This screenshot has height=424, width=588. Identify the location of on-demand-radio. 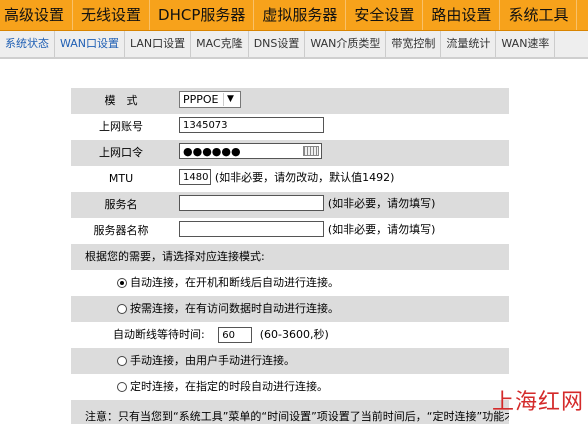
(122, 309).